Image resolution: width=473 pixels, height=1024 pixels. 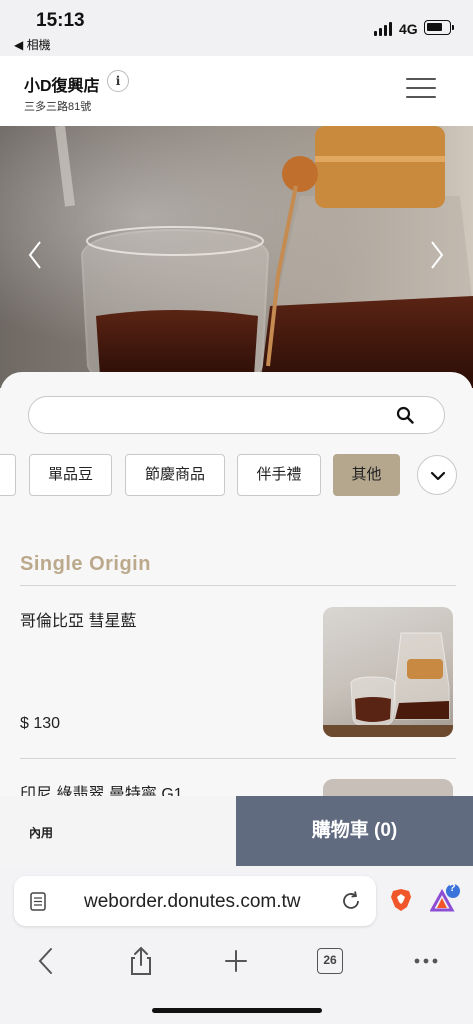 What do you see at coordinates (38, 901) in the screenshot?
I see `page-icon` at bounding box center [38, 901].